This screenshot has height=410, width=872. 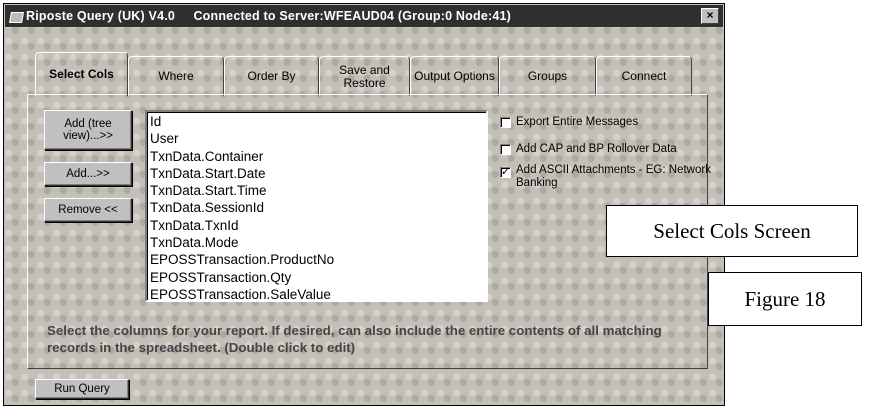 What do you see at coordinates (577, 122) in the screenshot?
I see `export-entire-messages-label: Export Entire Messages` at bounding box center [577, 122].